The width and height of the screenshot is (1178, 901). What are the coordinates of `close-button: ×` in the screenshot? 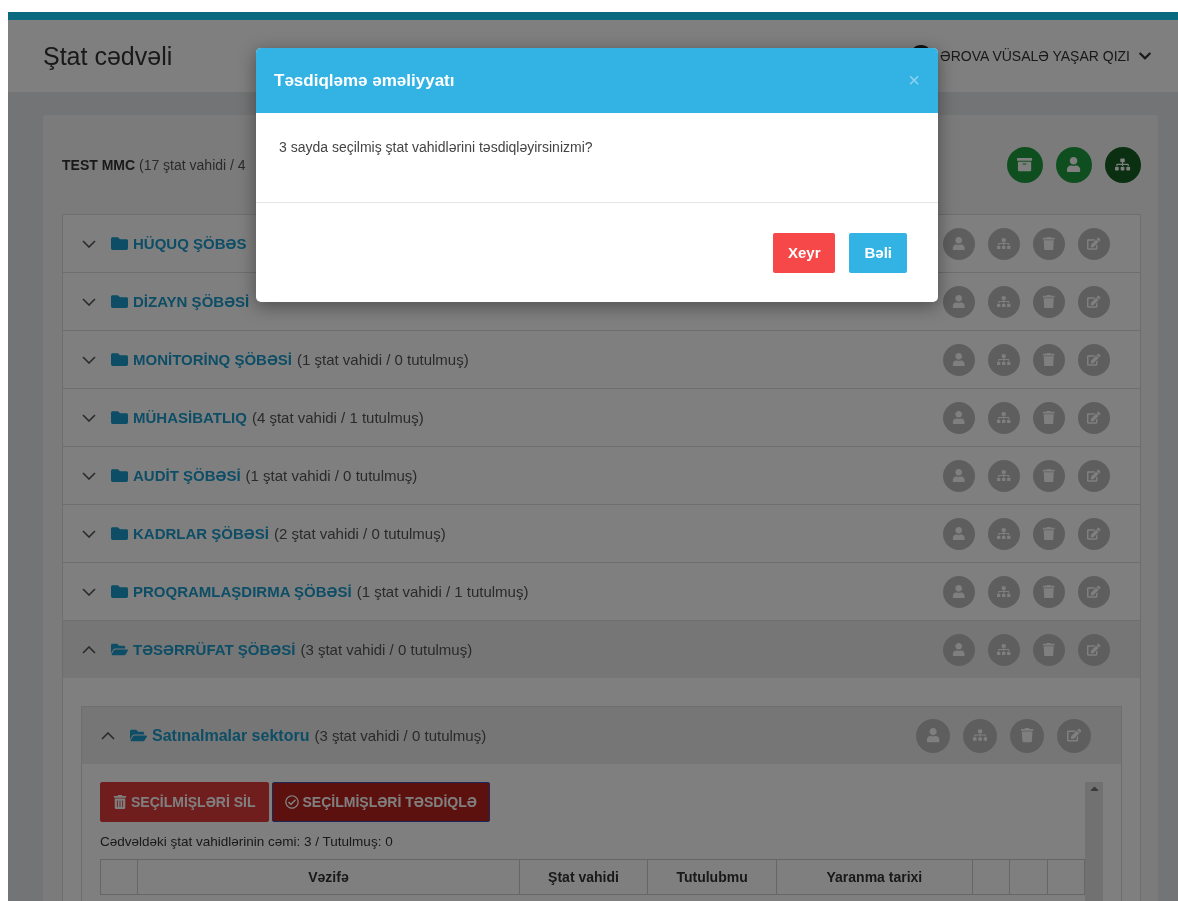 It's located at (914, 80).